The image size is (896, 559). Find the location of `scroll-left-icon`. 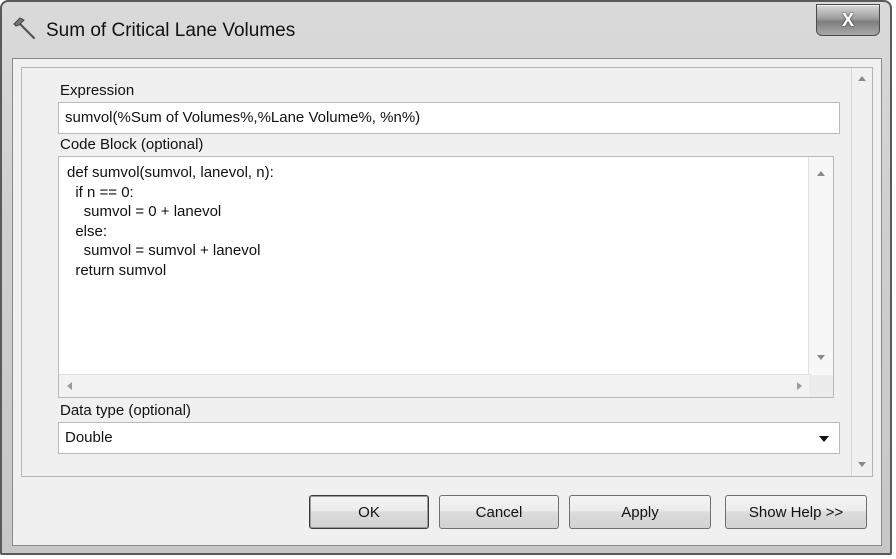

scroll-left-icon is located at coordinates (69, 386).